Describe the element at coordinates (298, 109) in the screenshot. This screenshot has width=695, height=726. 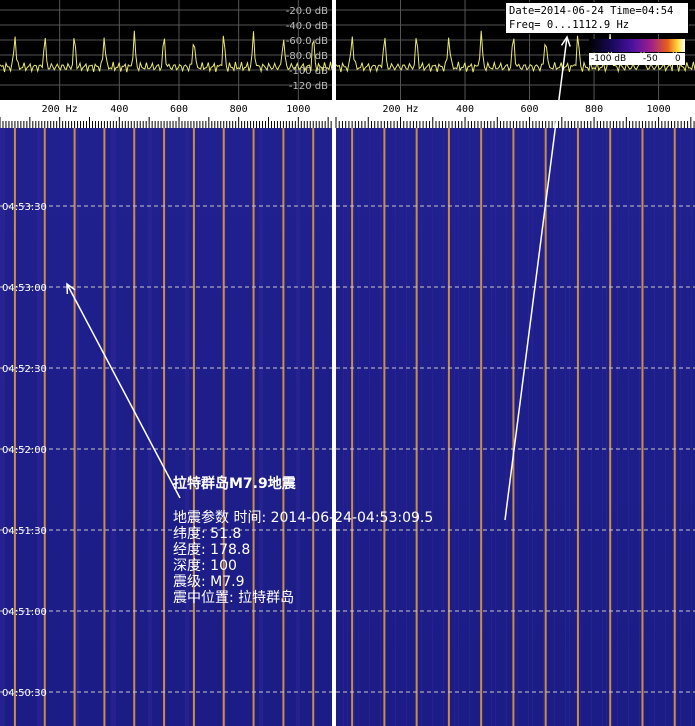
I see `freq-tick-label-left: 1000` at that location.